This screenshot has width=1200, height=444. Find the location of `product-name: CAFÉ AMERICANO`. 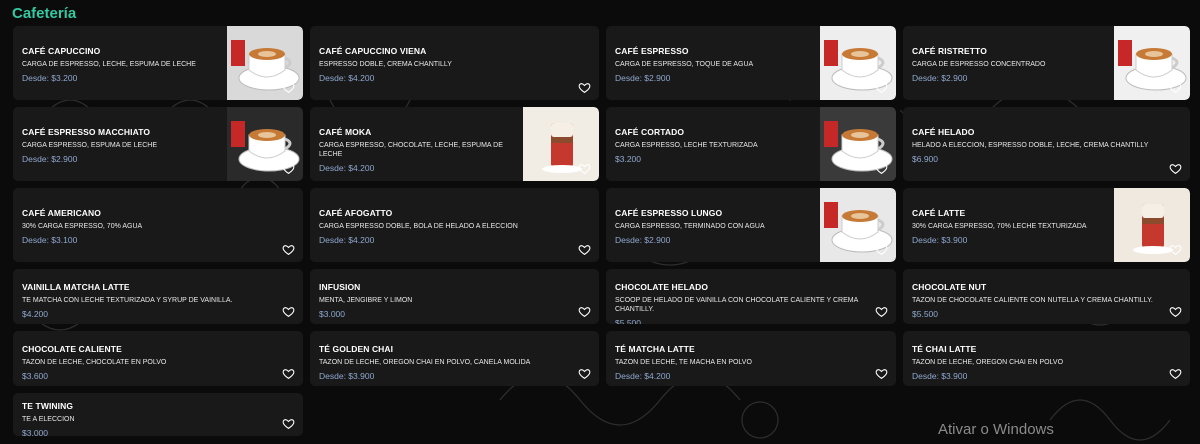

product-name: CAFÉ AMERICANO is located at coordinates (61, 213).